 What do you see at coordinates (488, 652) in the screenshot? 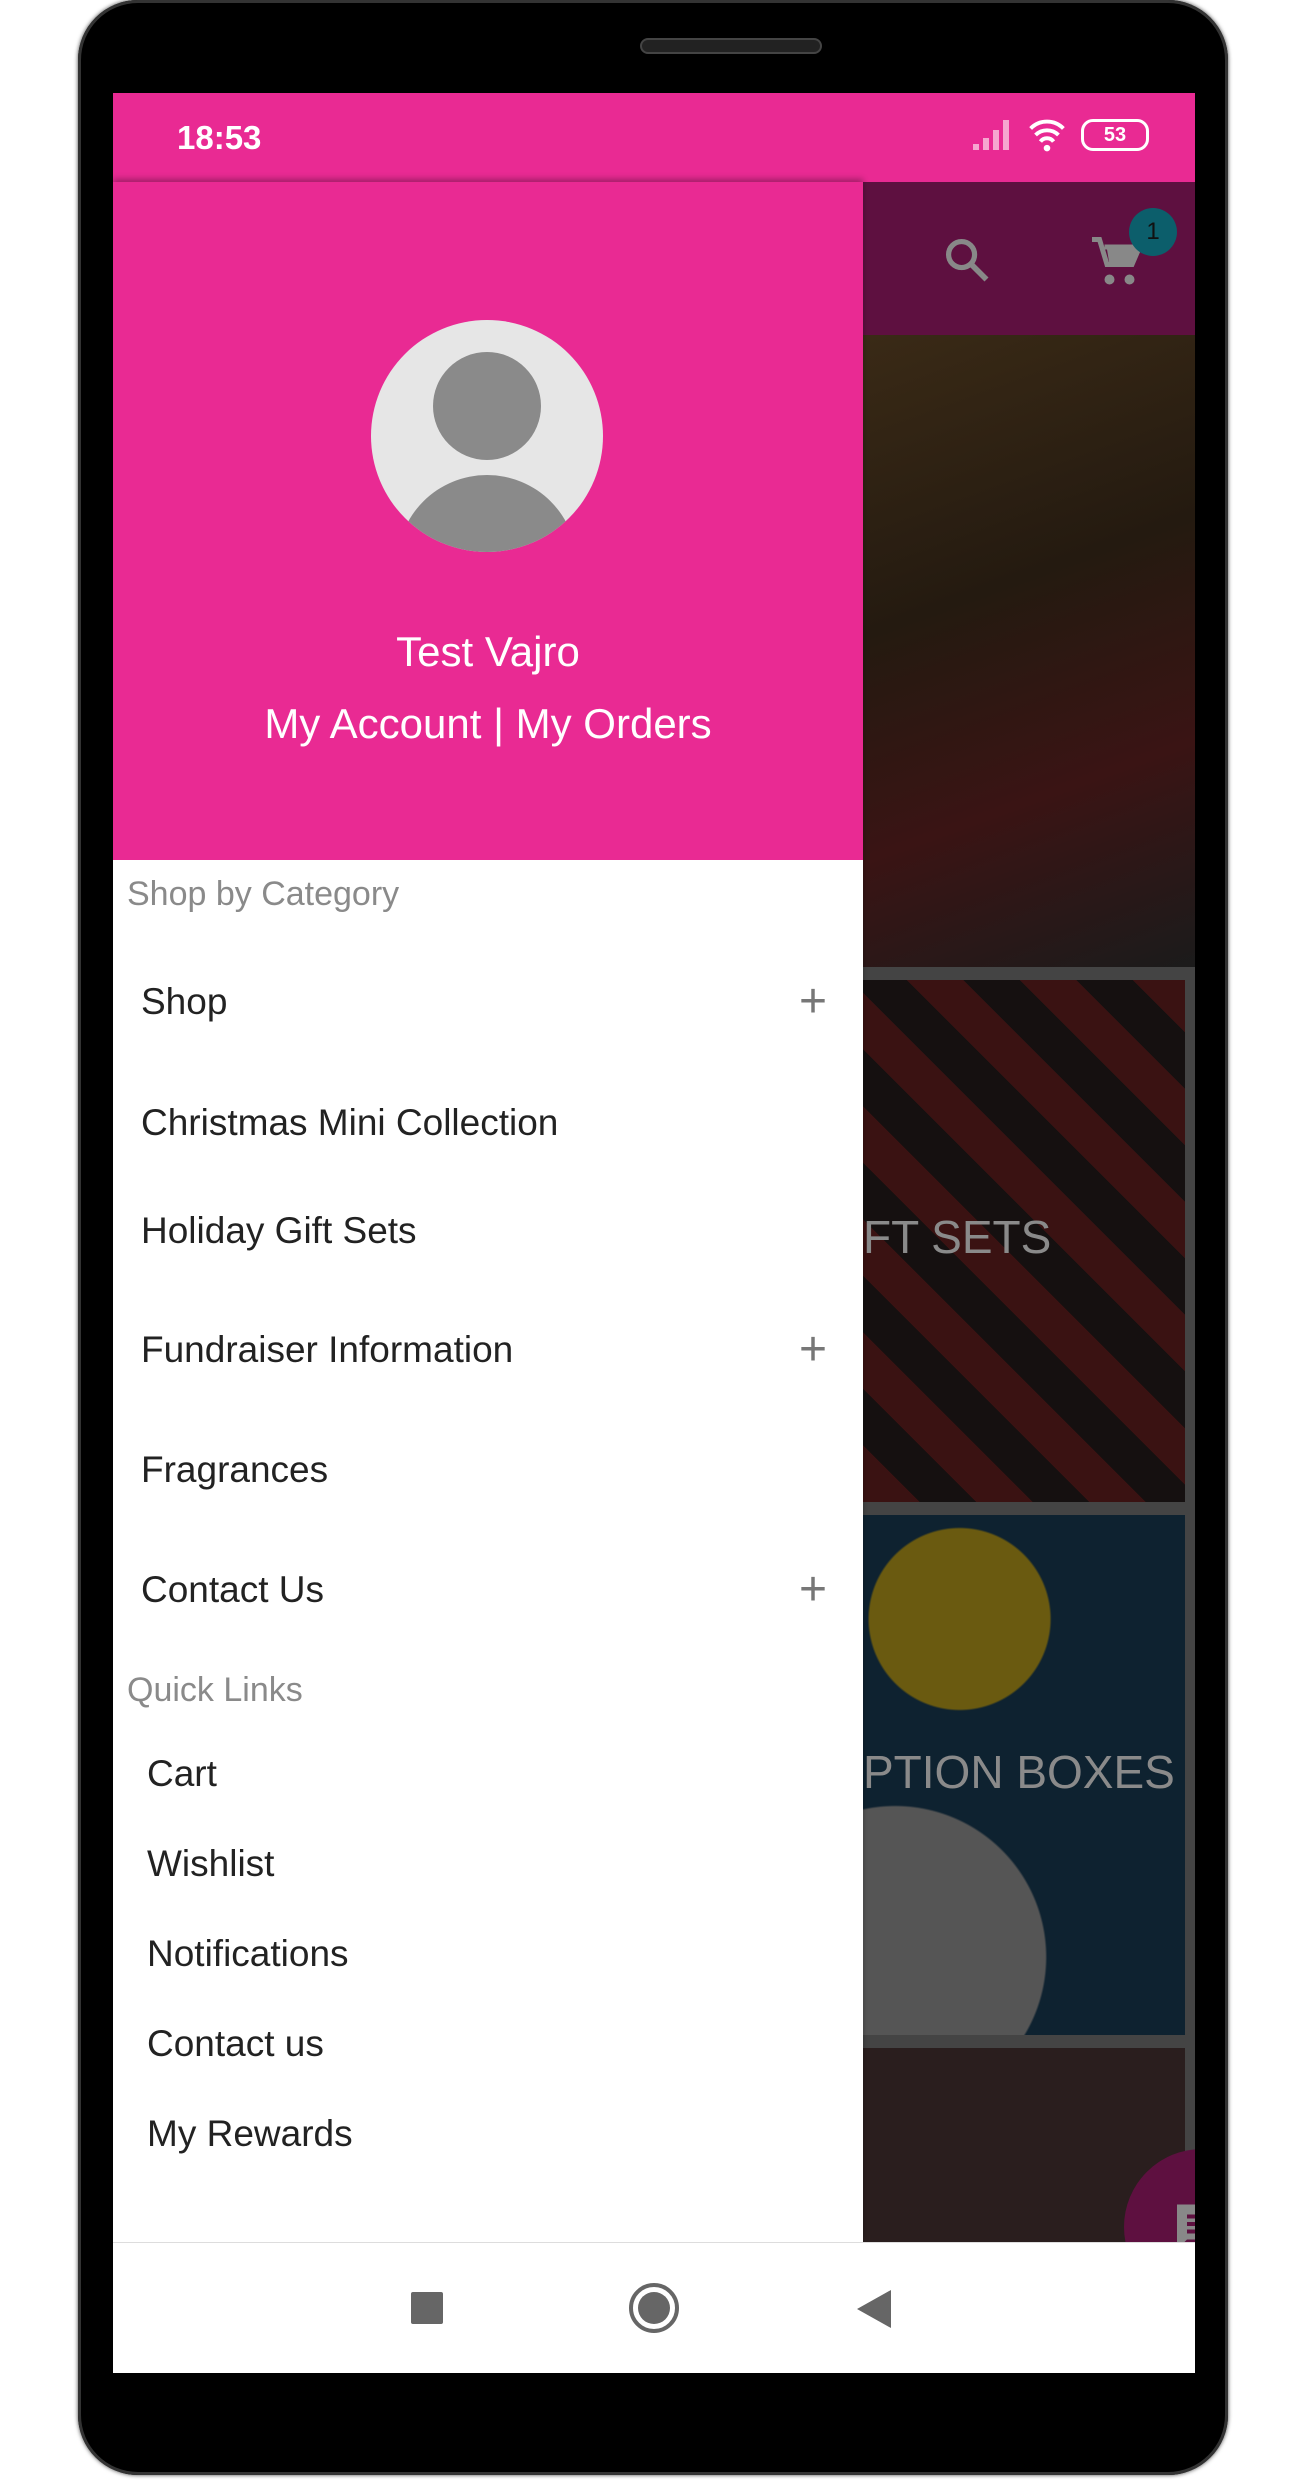
I see `user-name: Test Vajro` at bounding box center [488, 652].